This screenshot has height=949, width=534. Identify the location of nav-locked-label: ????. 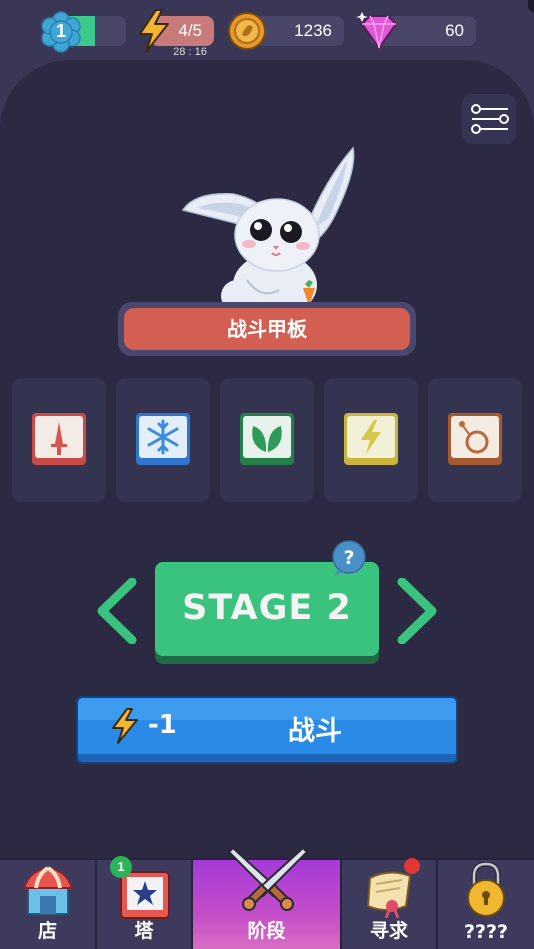
(486, 932).